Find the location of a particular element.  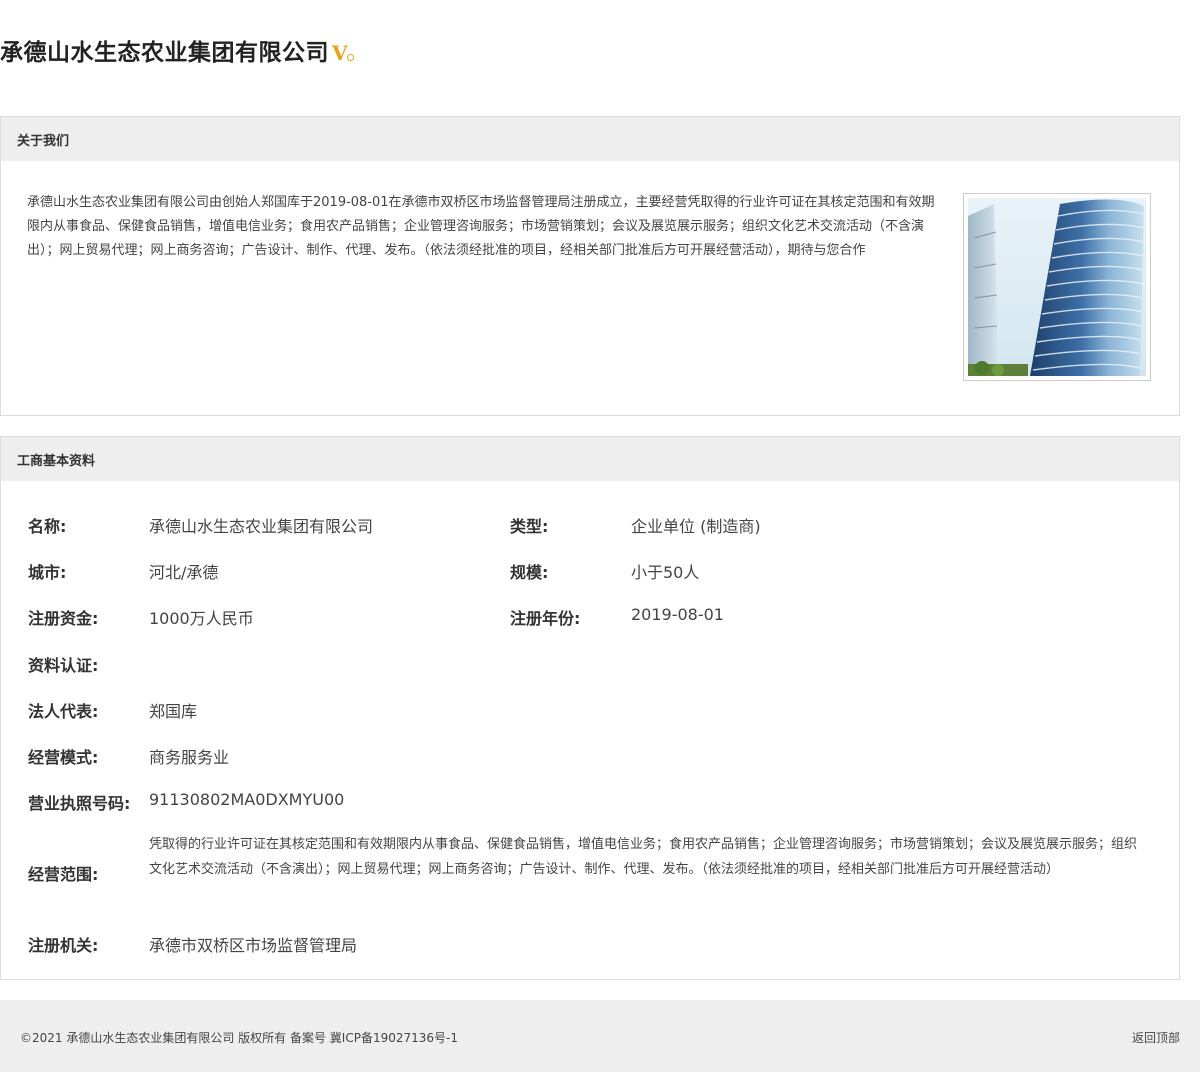

type-label: 类型: is located at coordinates (529, 526).